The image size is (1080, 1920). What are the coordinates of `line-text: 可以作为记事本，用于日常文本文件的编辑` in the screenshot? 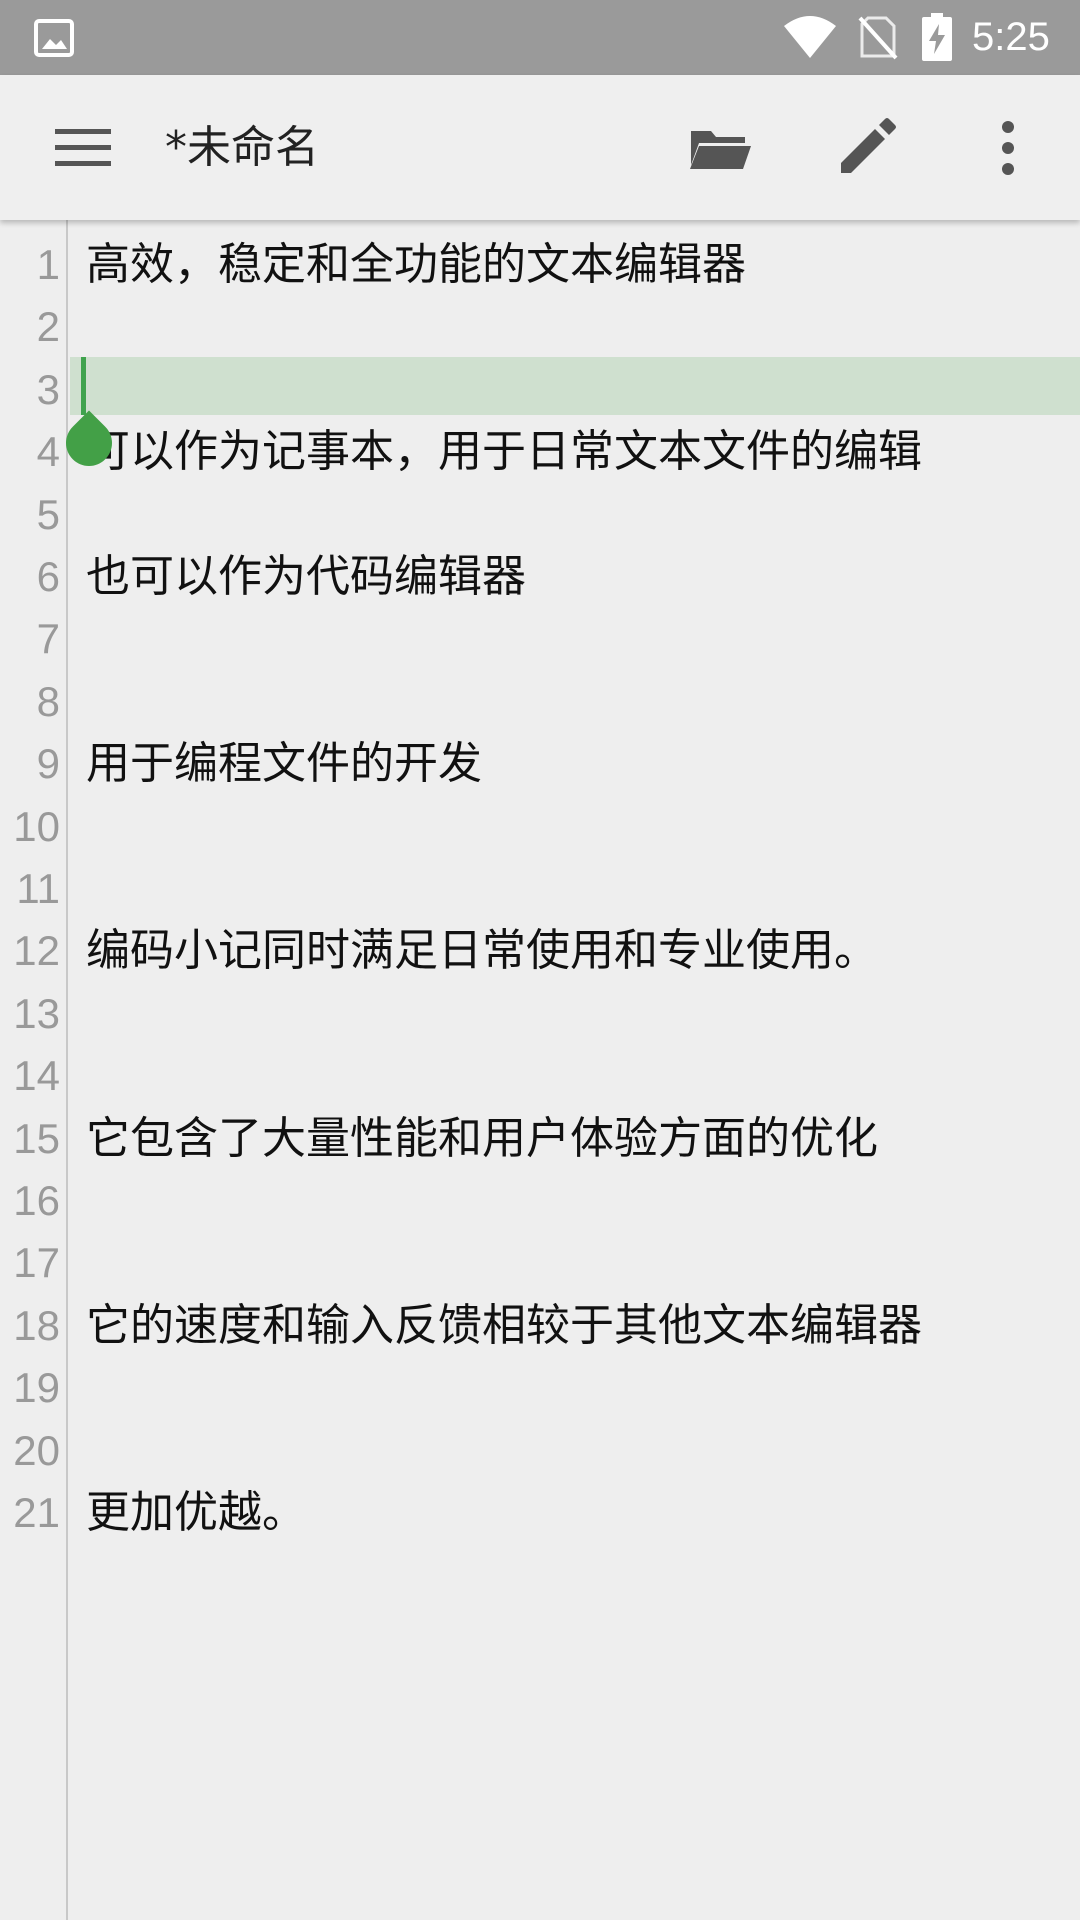 It's located at (504, 452).